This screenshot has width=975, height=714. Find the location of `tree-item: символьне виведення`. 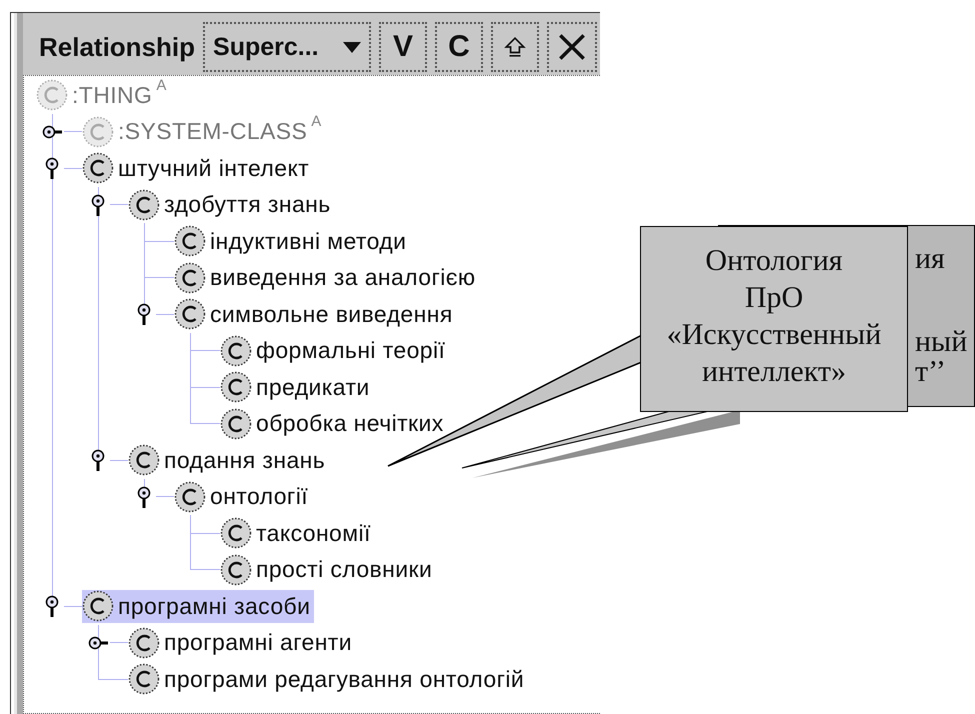

tree-item: символьне виведення is located at coordinates (315, 314).